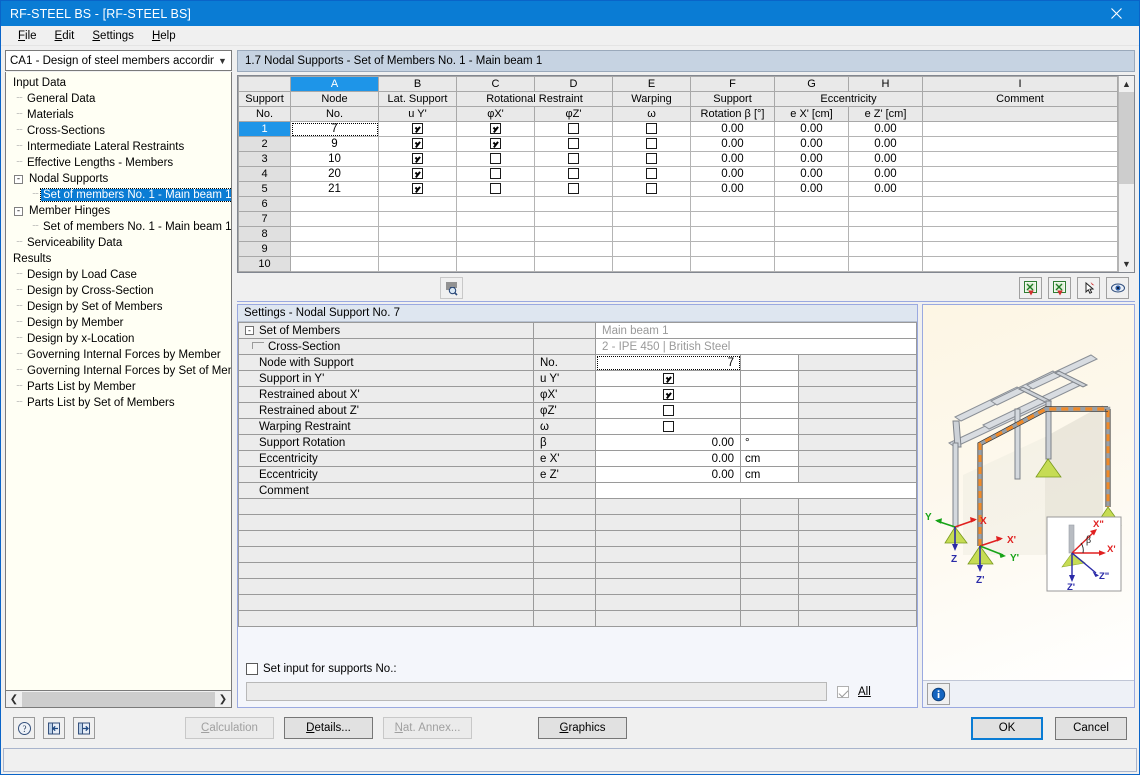  What do you see at coordinates (1116, 13) in the screenshot?
I see `close-icon` at bounding box center [1116, 13].